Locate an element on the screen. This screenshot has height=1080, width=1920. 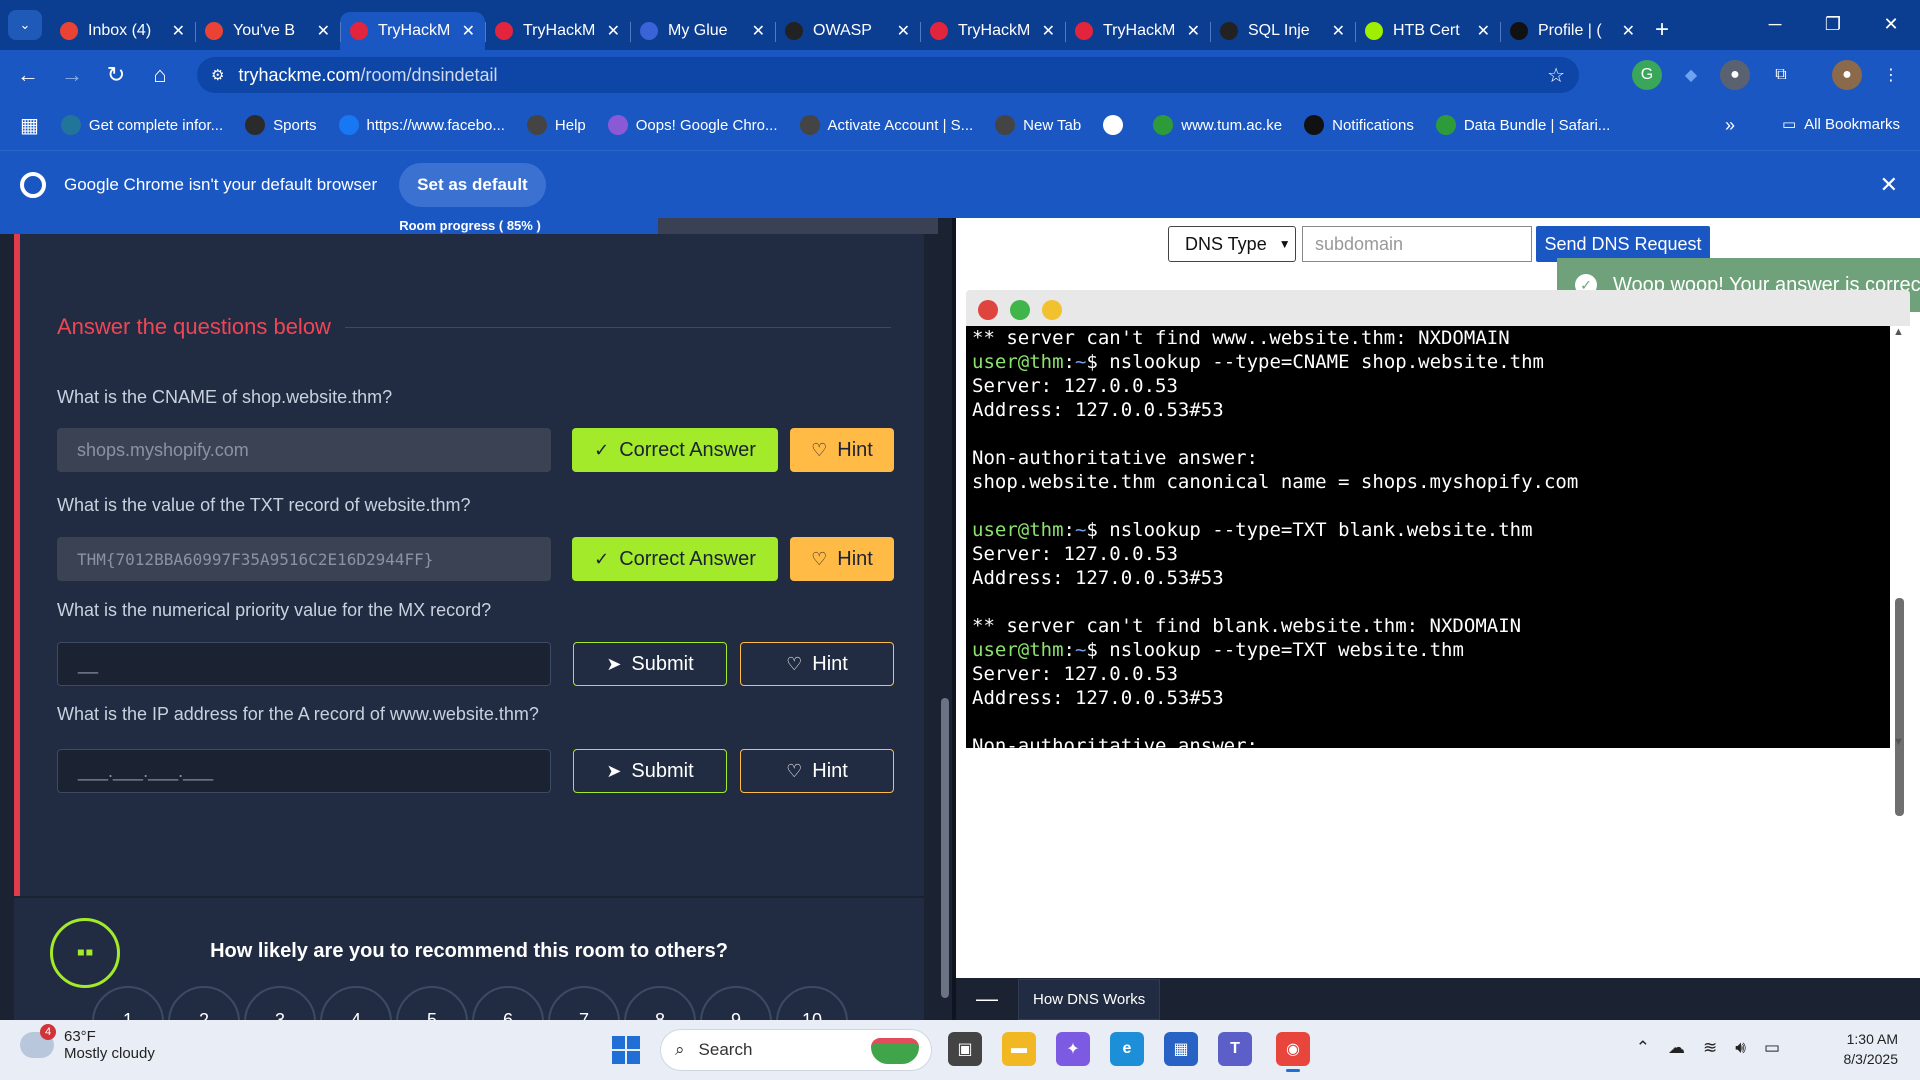
set-default-button: Set as default is located at coordinates (472, 184).